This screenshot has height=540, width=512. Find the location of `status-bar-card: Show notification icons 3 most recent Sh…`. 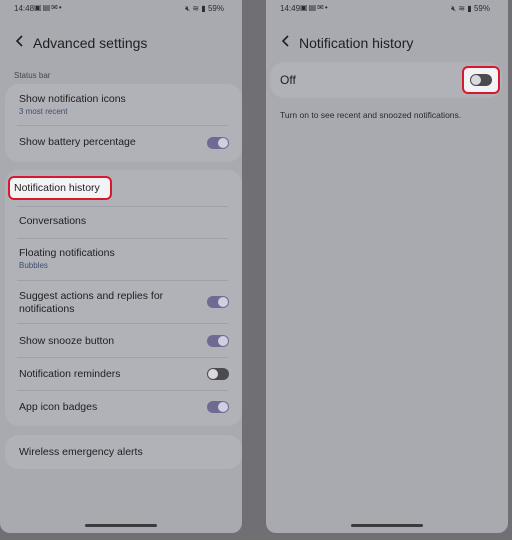

status-bar-card: Show notification icons 3 most recent Sh… is located at coordinates (123, 123).